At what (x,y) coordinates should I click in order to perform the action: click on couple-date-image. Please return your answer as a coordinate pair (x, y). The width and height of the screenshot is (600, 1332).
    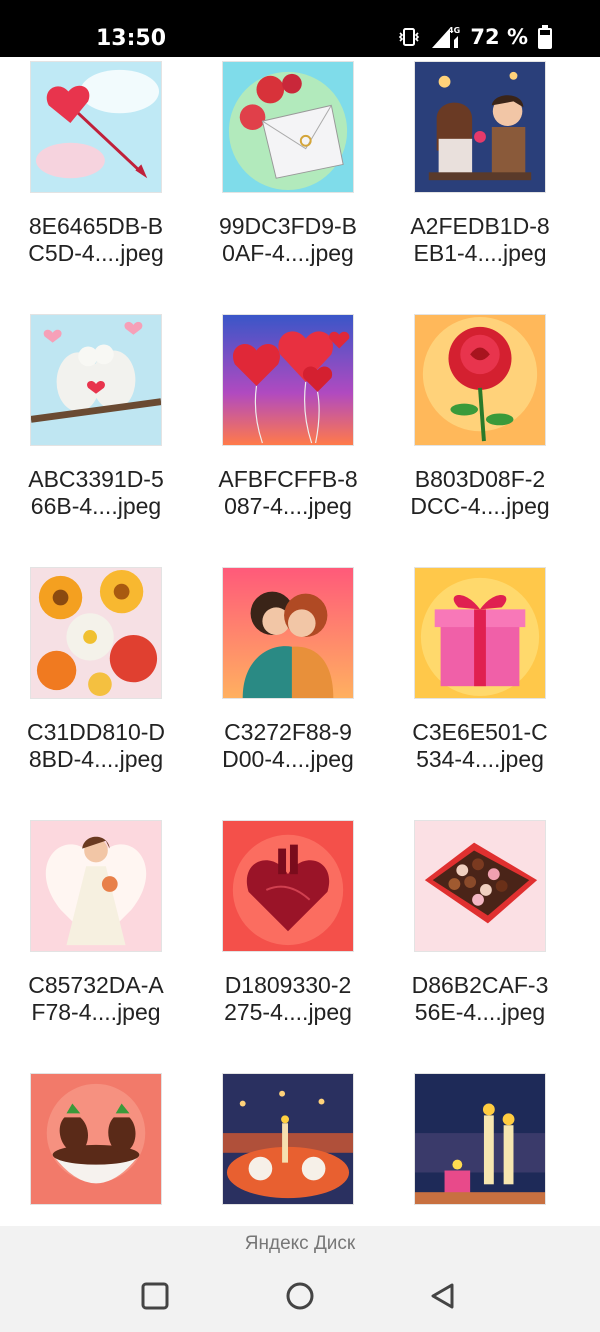
    Looking at the image, I should click on (480, 127).